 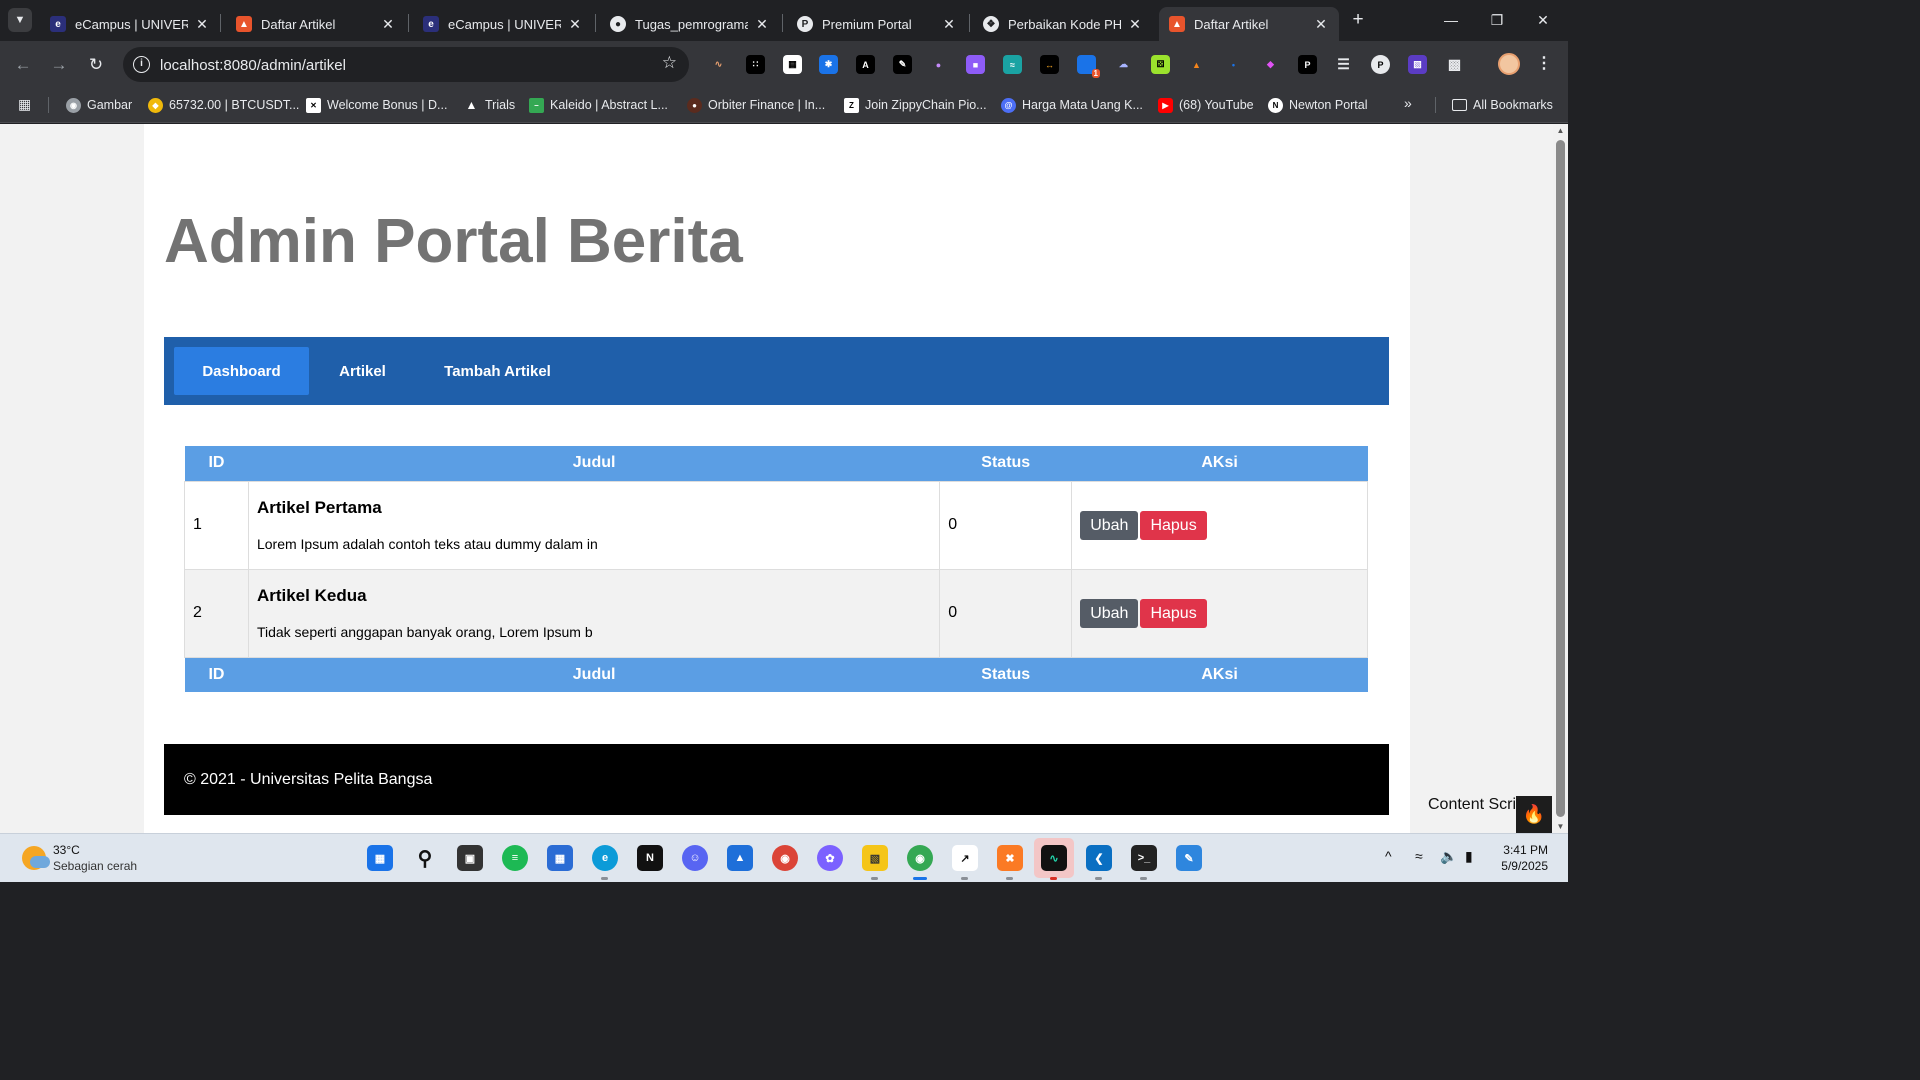 What do you see at coordinates (130, 24) in the screenshot?
I see `tab-ecampus-1: e eCampus | UNIVERSITAS ✕` at bounding box center [130, 24].